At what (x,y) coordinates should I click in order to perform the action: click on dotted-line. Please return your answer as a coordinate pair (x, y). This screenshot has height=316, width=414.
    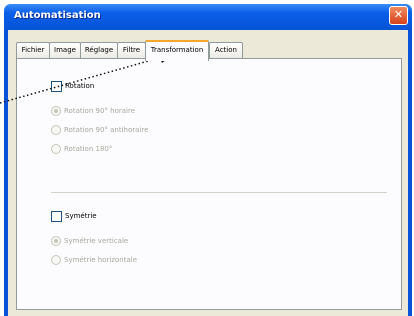
    Looking at the image, I should click on (83, 79).